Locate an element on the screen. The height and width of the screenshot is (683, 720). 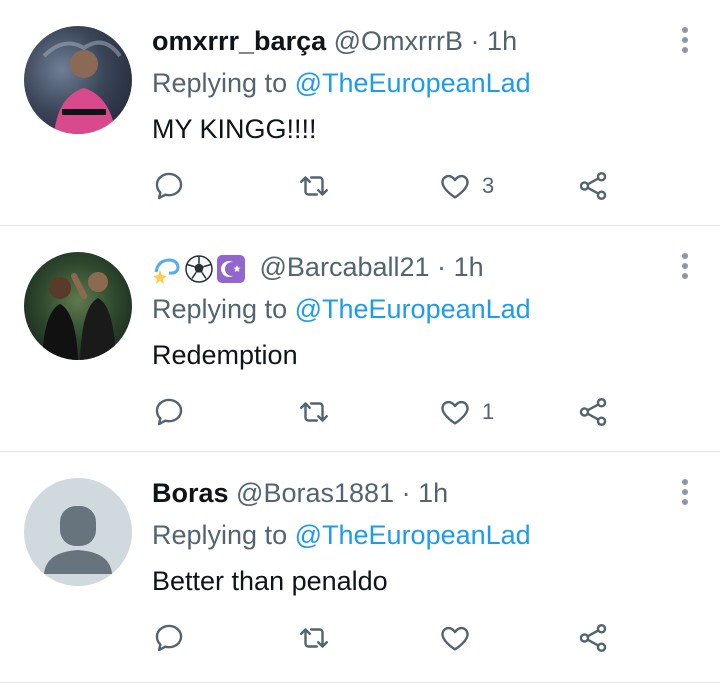
soccer-ball-emoji-icon is located at coordinates (199, 269).